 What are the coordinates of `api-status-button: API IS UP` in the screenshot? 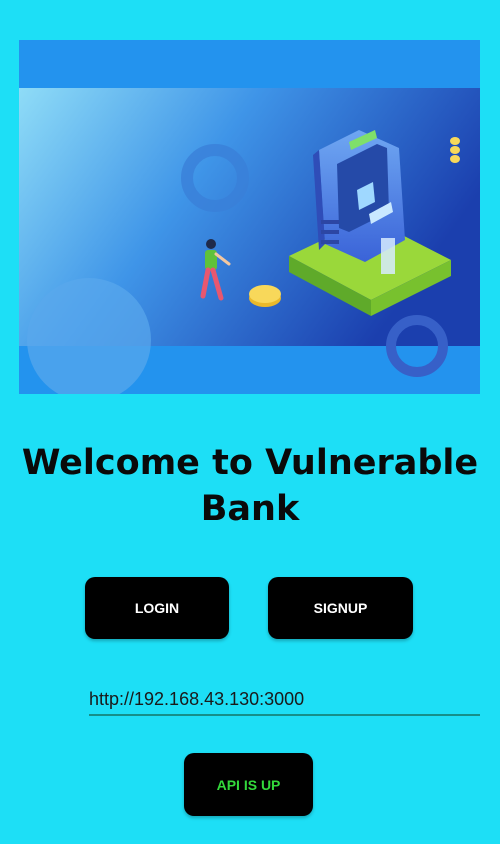 It's located at (248, 784).